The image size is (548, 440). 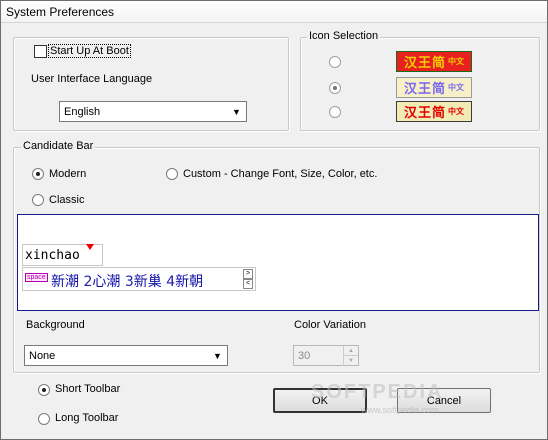 I want to click on icon-option-1-text: 汉王简, so click(x=424, y=63).